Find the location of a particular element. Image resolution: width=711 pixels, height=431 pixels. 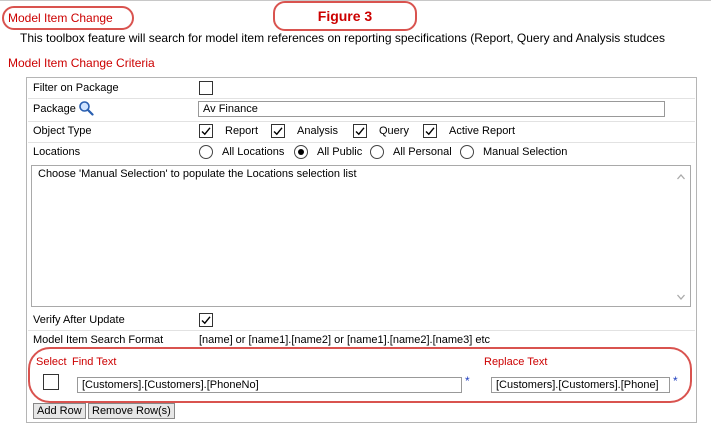

add-row-button: Add Row is located at coordinates (59, 411).